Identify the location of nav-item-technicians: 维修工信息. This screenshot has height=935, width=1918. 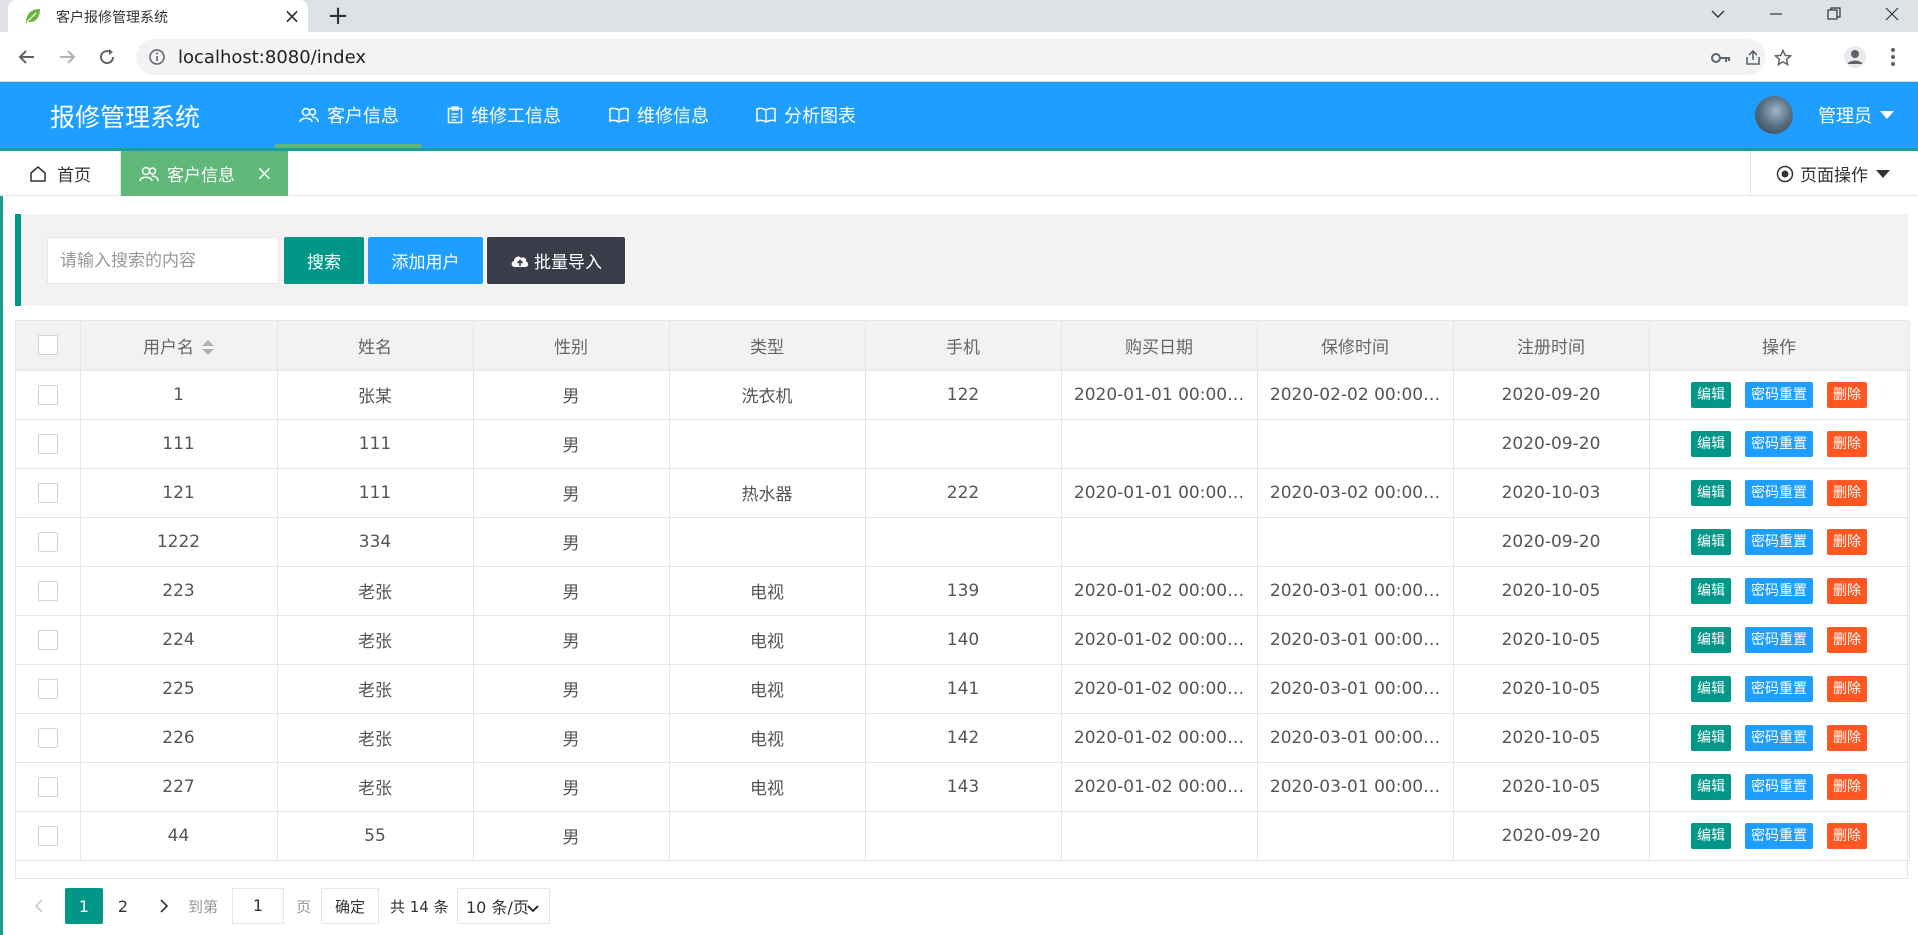
(504, 115).